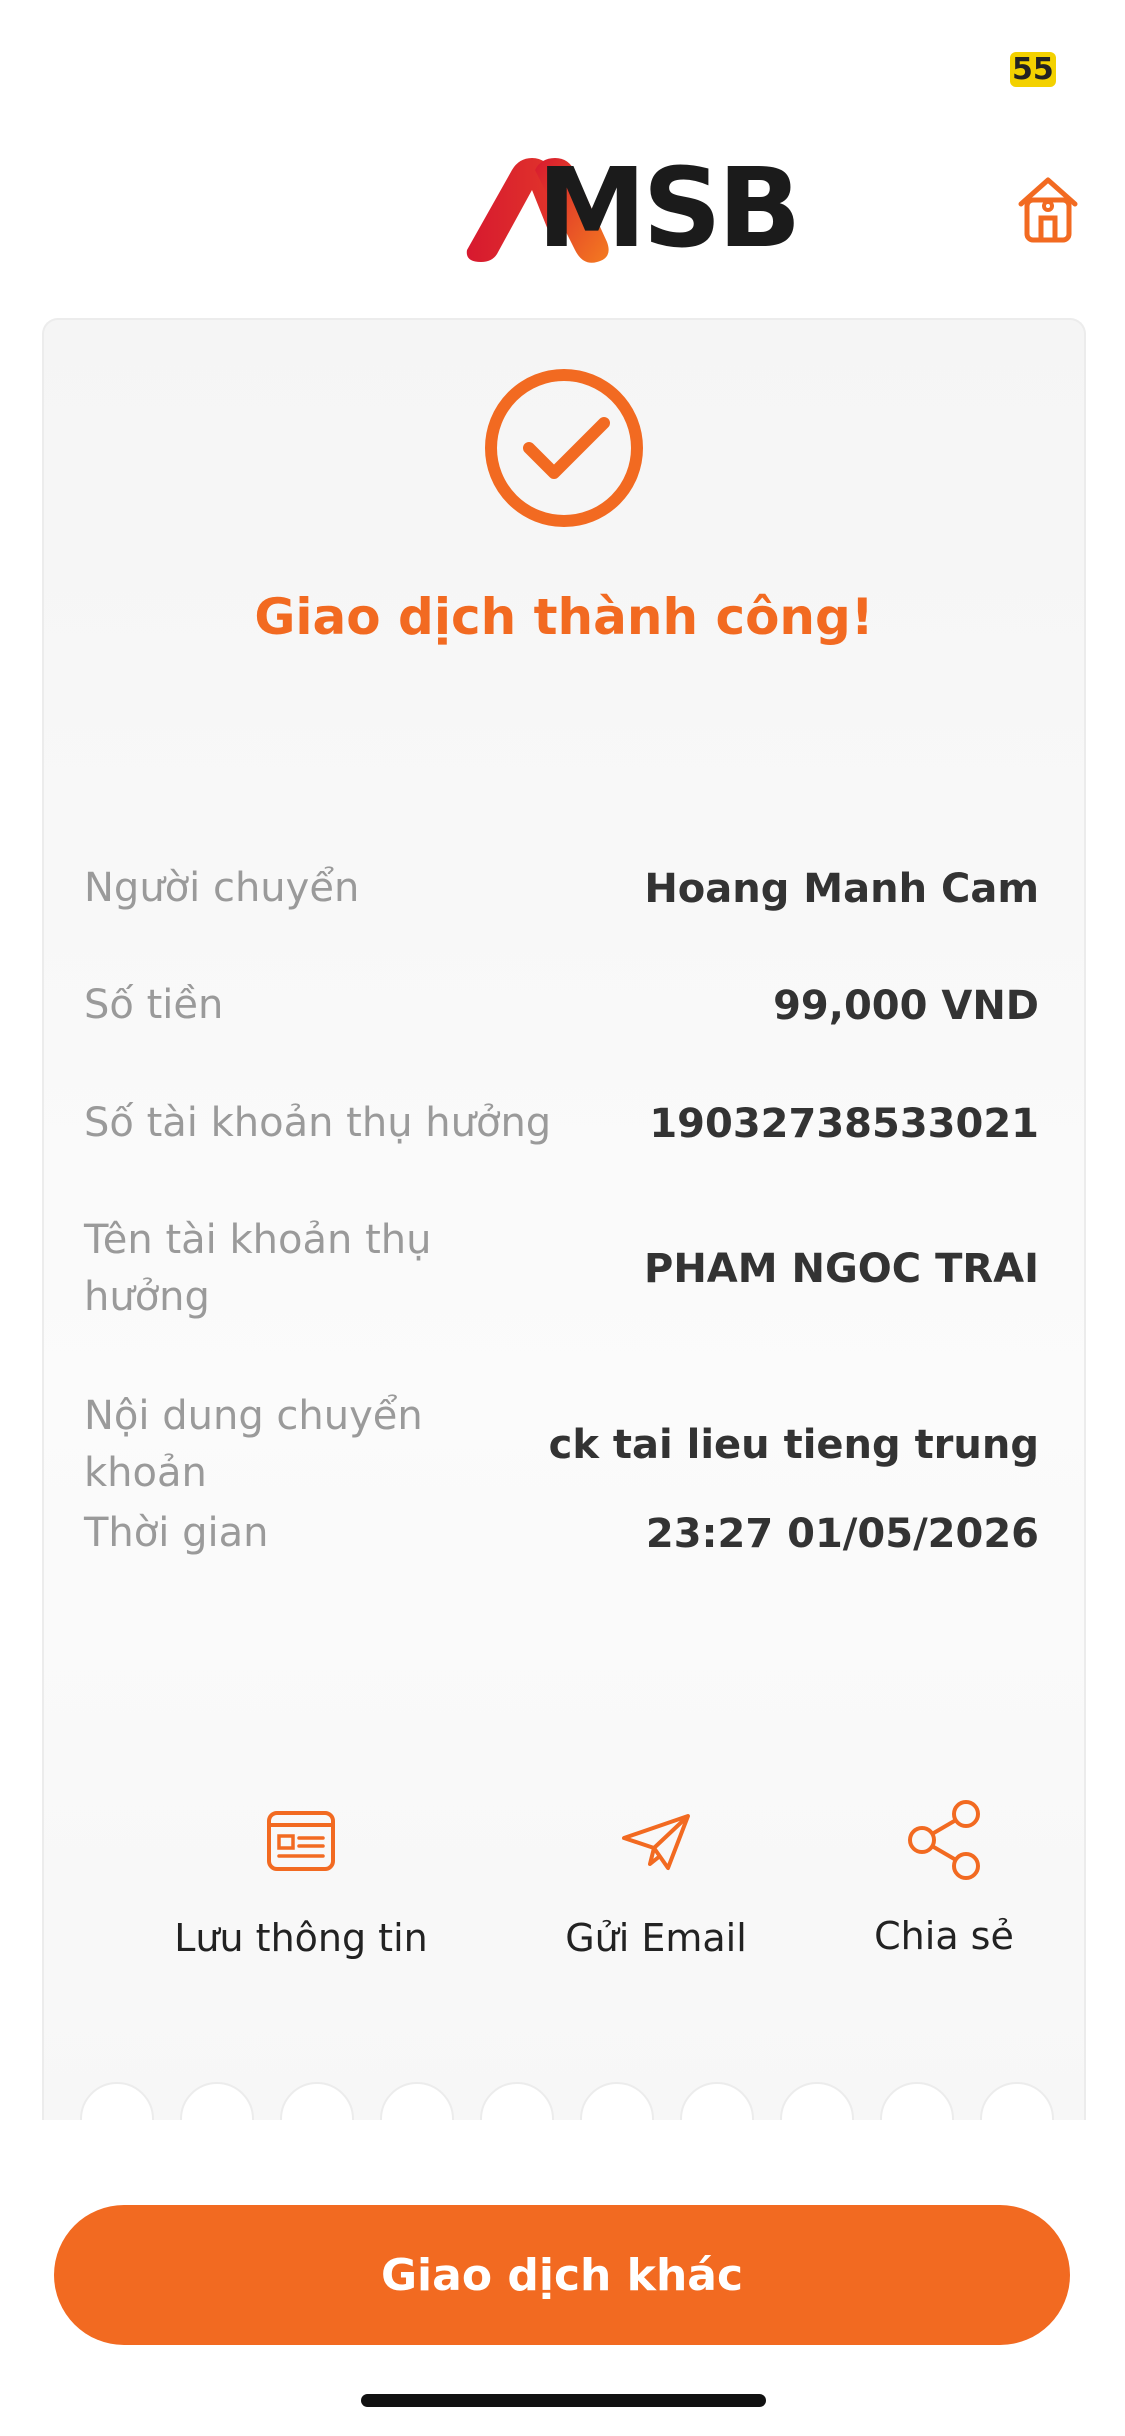  What do you see at coordinates (222, 888) in the screenshot?
I see `detail-label: Người chuyển` at bounding box center [222, 888].